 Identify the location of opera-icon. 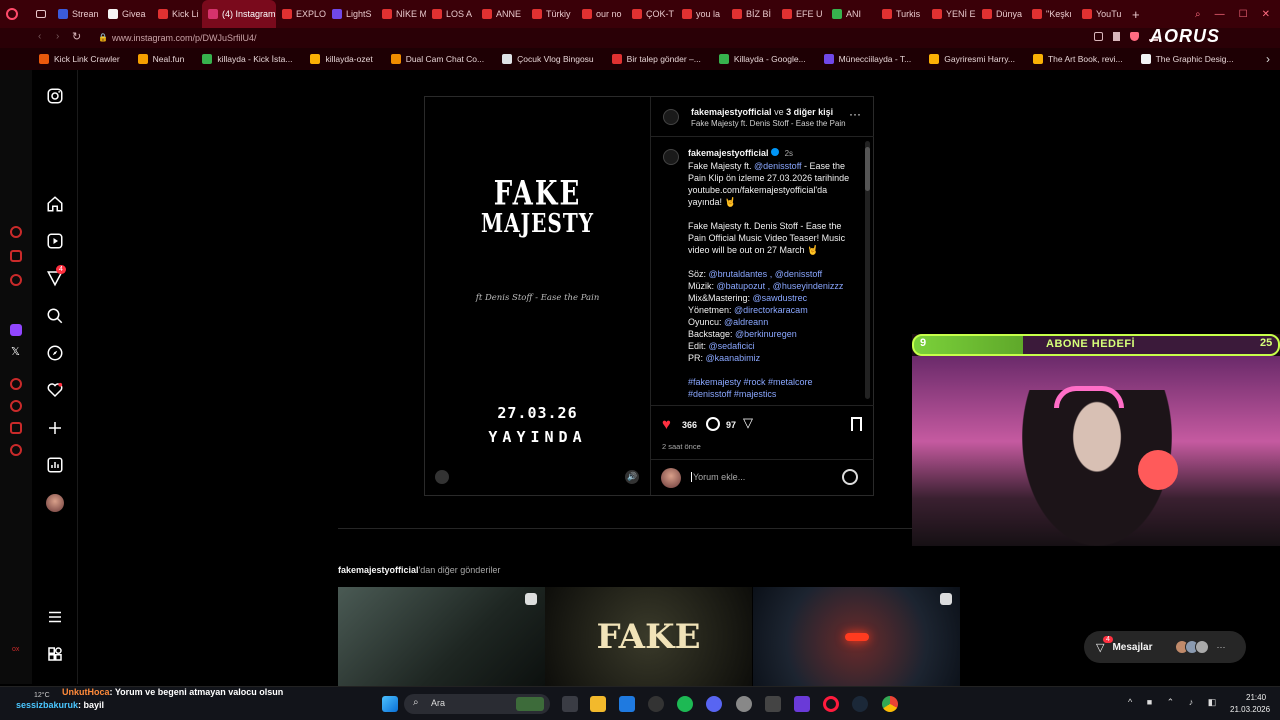
(831, 704).